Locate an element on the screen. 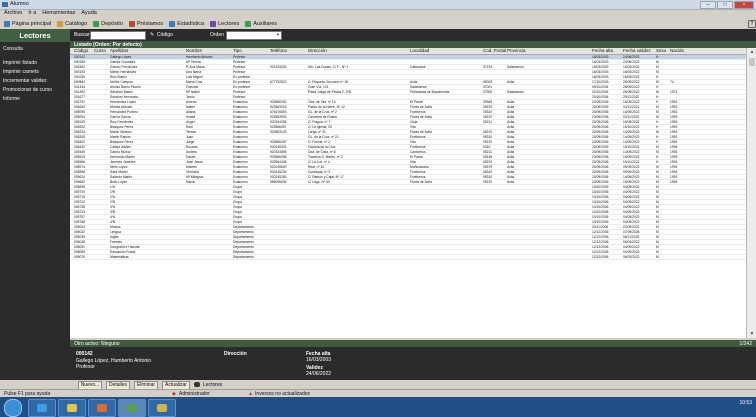 This screenshot has height=417, width=756. toolbar-catalog-button: Catálogo is located at coordinates (72, 23).